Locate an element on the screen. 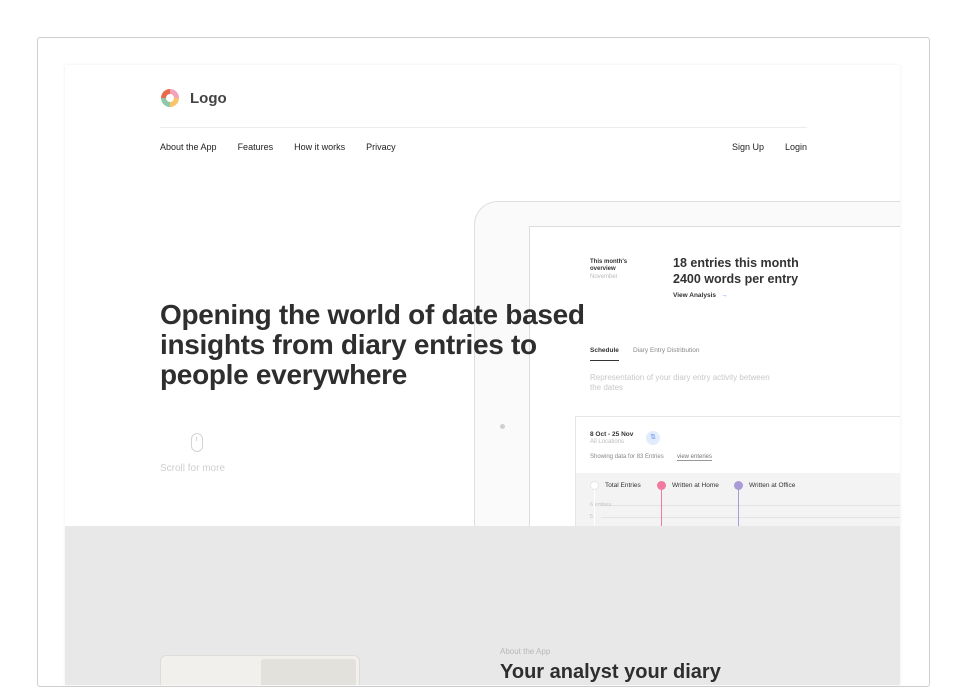 The width and height of the screenshot is (966, 687). legend-written-at-office: Written at Office is located at coordinates (764, 485).